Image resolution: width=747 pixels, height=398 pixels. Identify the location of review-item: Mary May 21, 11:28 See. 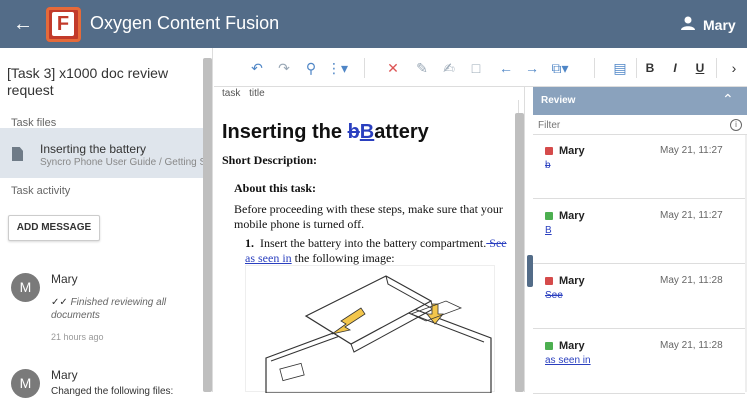
(639, 297).